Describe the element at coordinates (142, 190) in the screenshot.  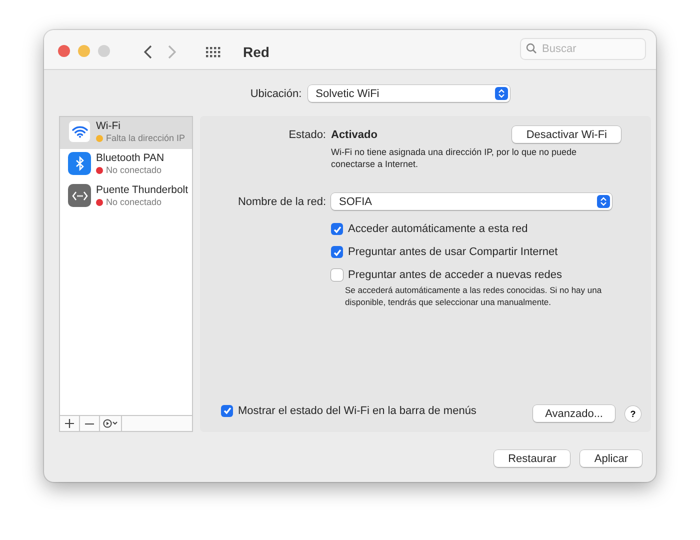
I see `service-name: Puente Thunderbolt` at that location.